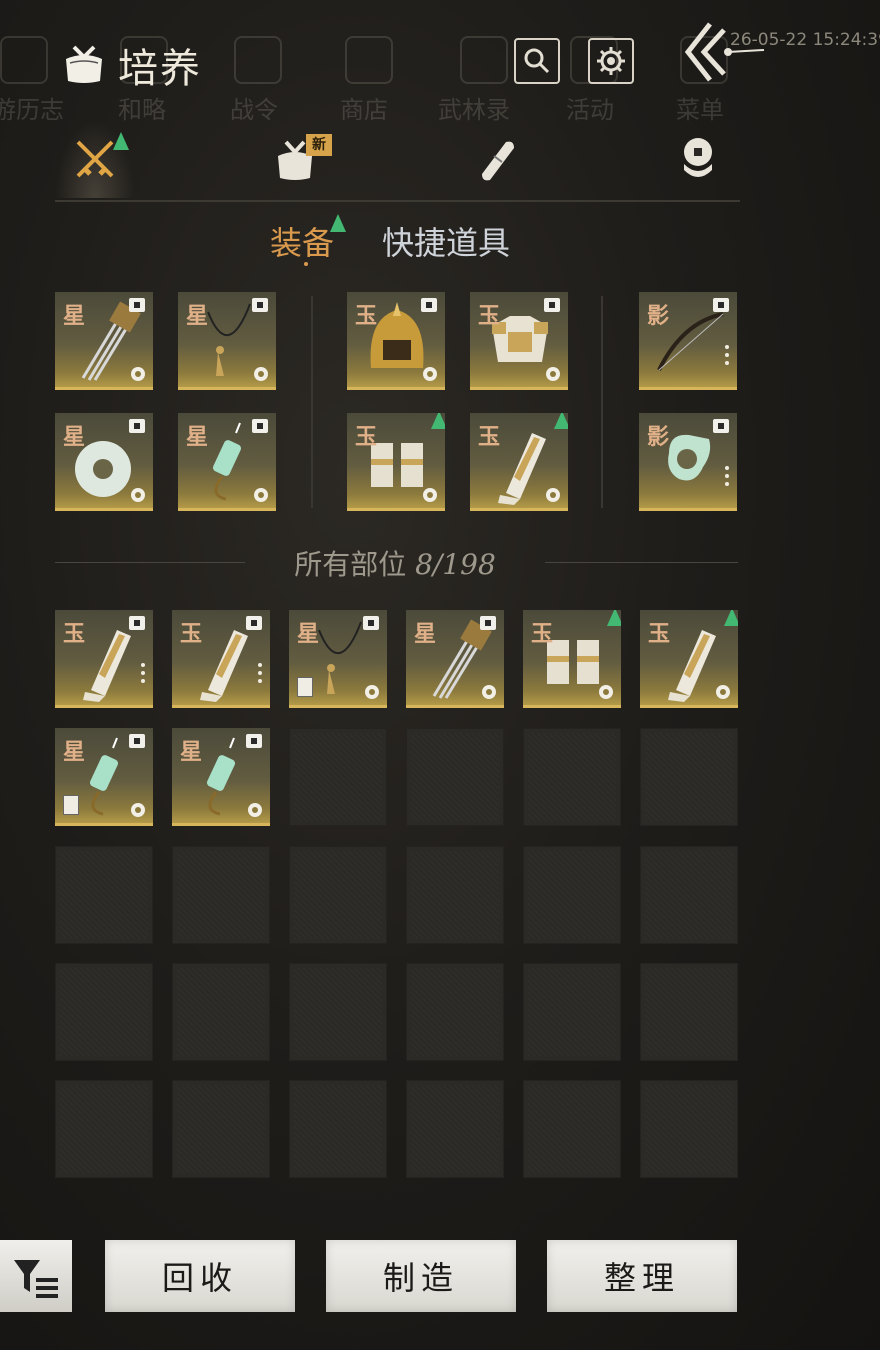 The width and height of the screenshot is (880, 1350). Describe the element at coordinates (200, 1276) in the screenshot. I see `recycle-button: 回收` at that location.